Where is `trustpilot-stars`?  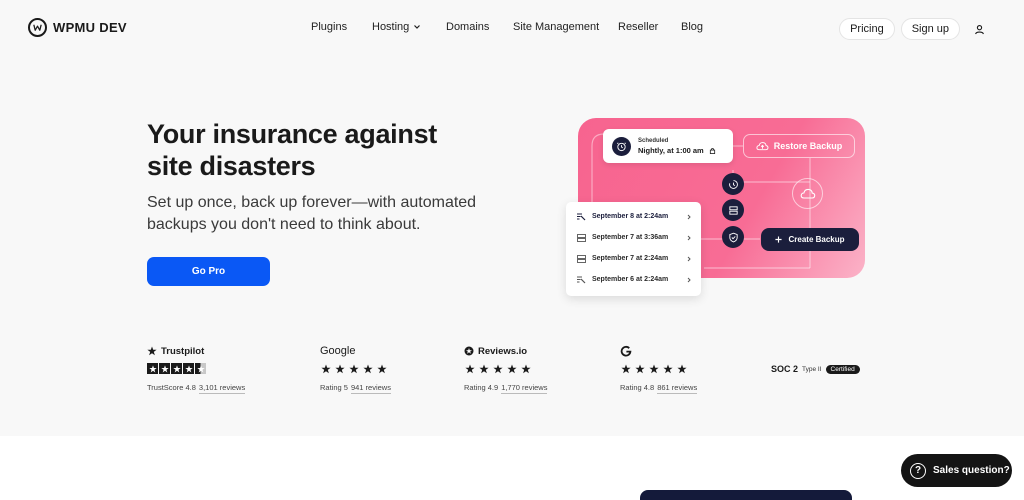 trustpilot-stars is located at coordinates (196, 369).